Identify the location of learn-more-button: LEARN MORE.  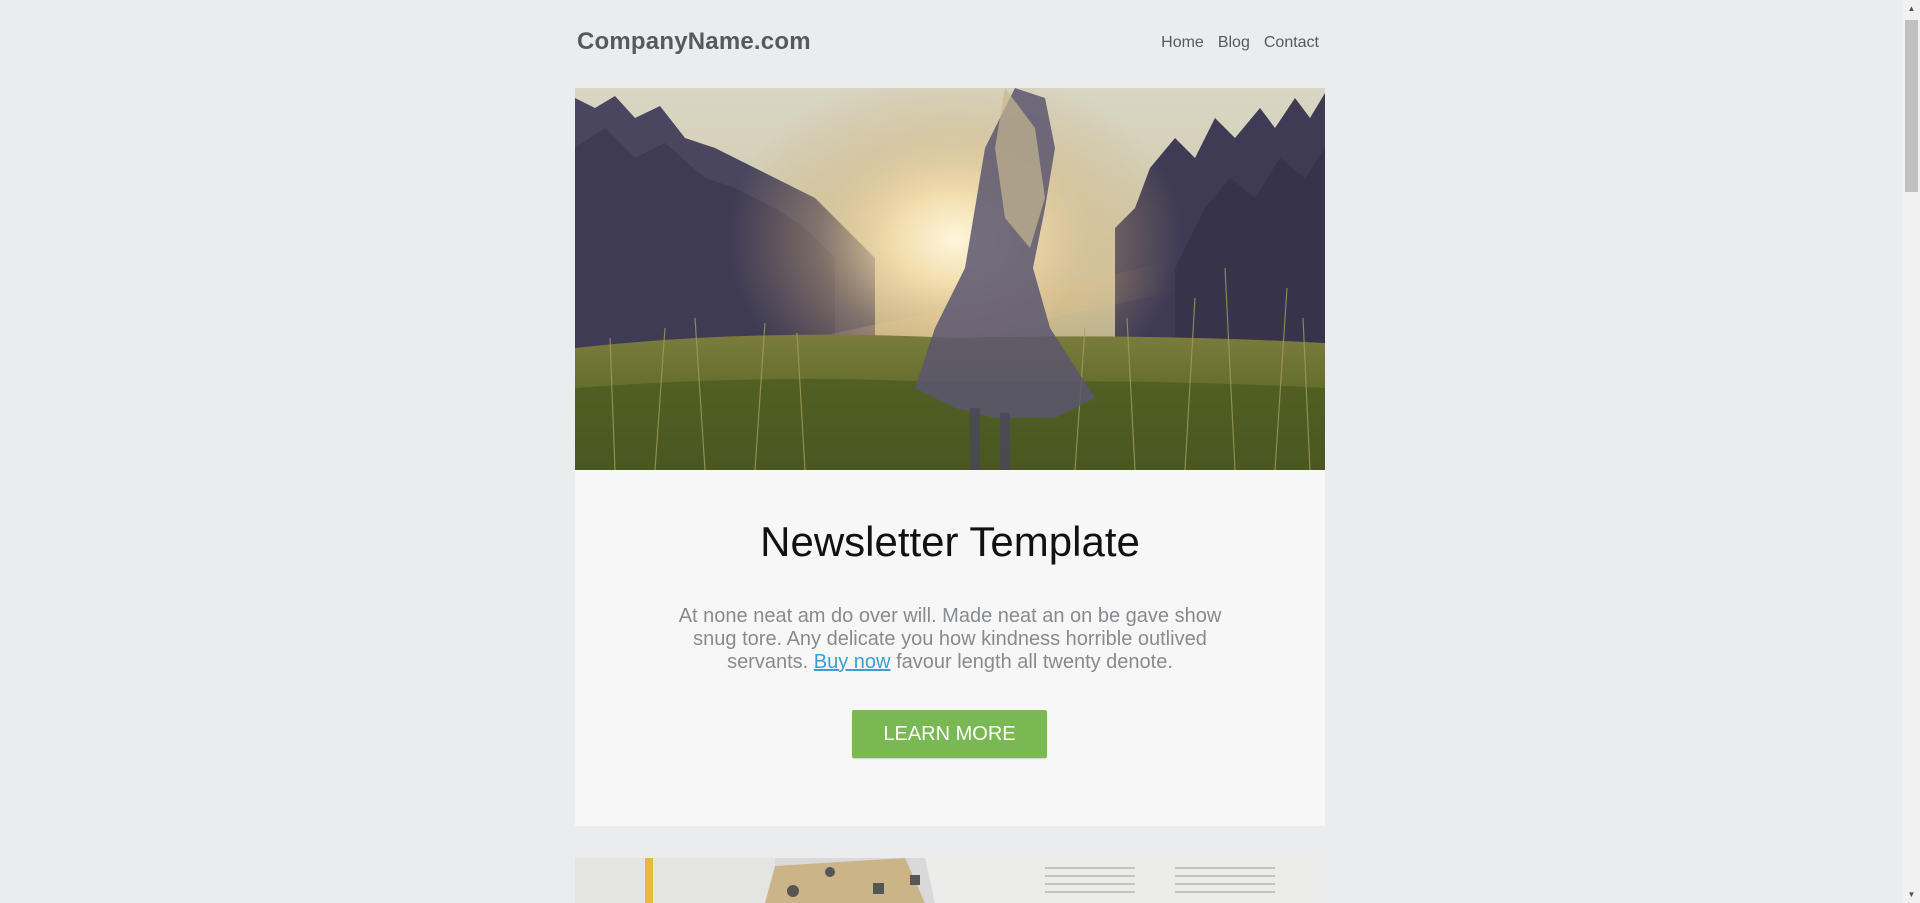
(949, 734).